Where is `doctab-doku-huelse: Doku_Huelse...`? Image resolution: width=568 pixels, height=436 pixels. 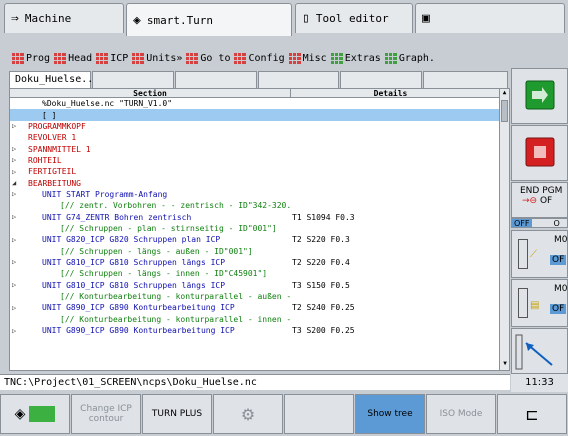
doctab-doku-huelse: Doku_Huelse... is located at coordinates (54, 79).